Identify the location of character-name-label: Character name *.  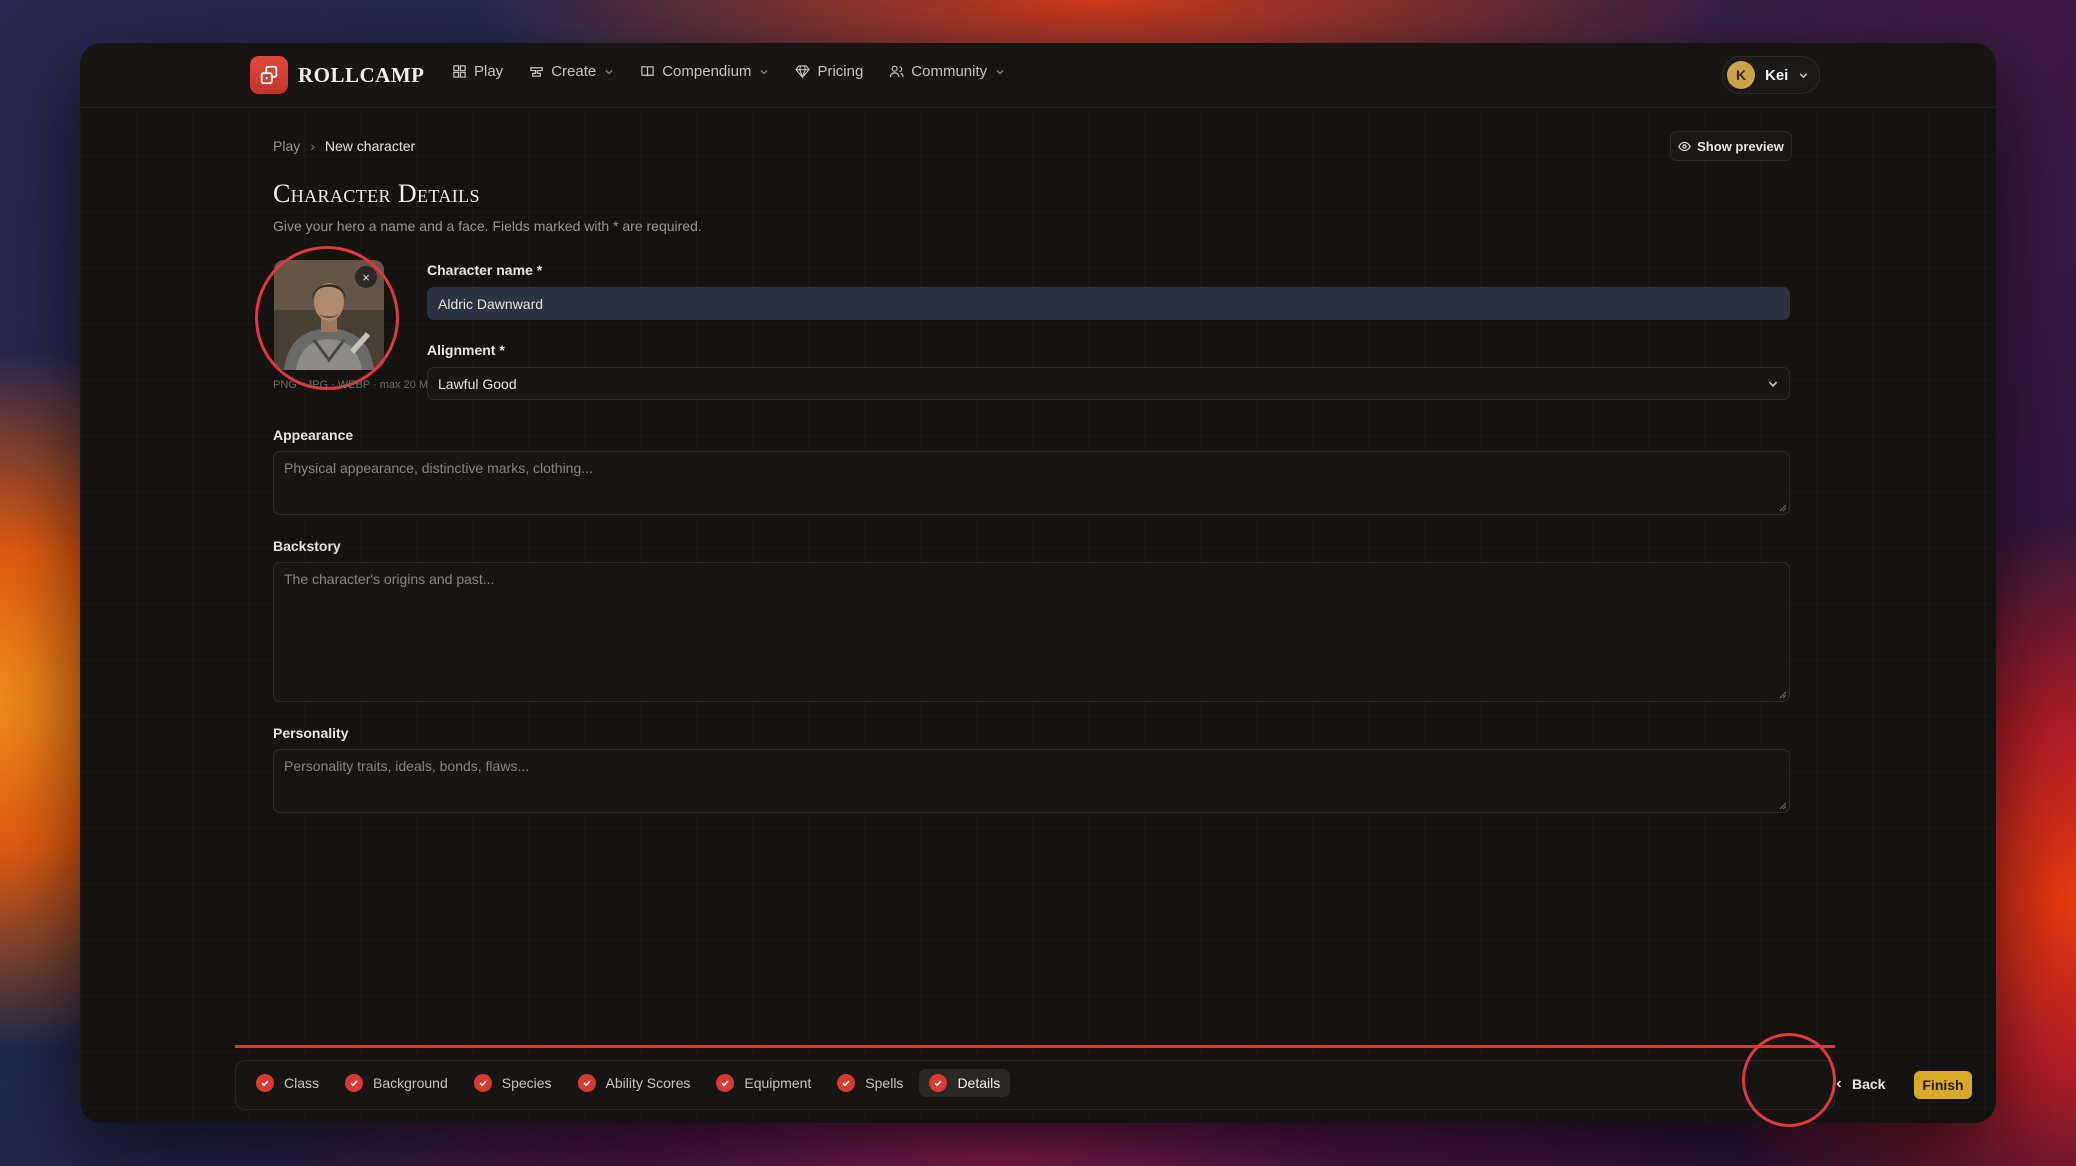
(485, 270).